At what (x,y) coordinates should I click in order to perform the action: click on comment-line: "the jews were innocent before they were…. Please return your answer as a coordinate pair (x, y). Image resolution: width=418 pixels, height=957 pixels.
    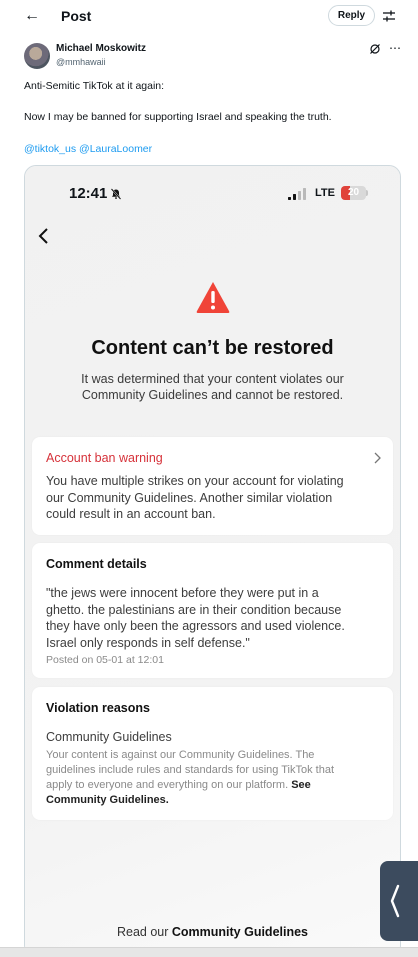
    Looking at the image, I should click on (182, 593).